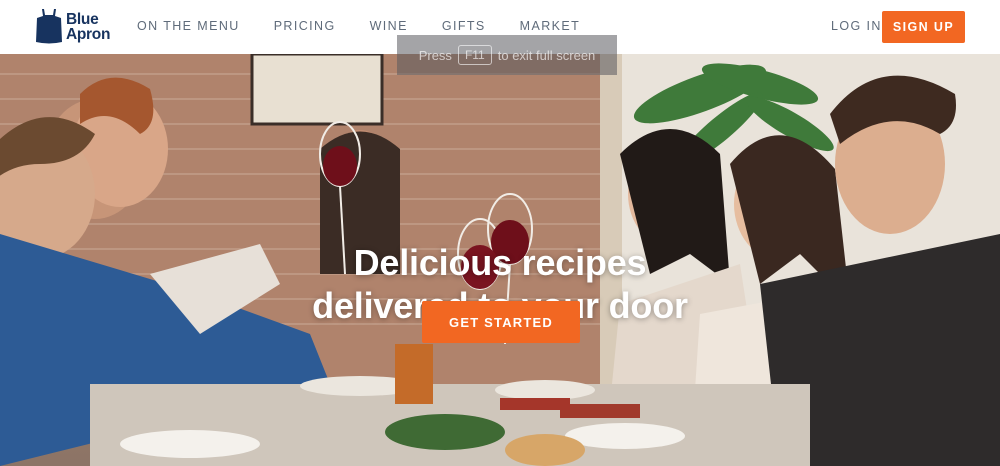 This screenshot has height=466, width=1000. What do you see at coordinates (474, 55) in the screenshot?
I see `fullscreen-key-badge: F11` at bounding box center [474, 55].